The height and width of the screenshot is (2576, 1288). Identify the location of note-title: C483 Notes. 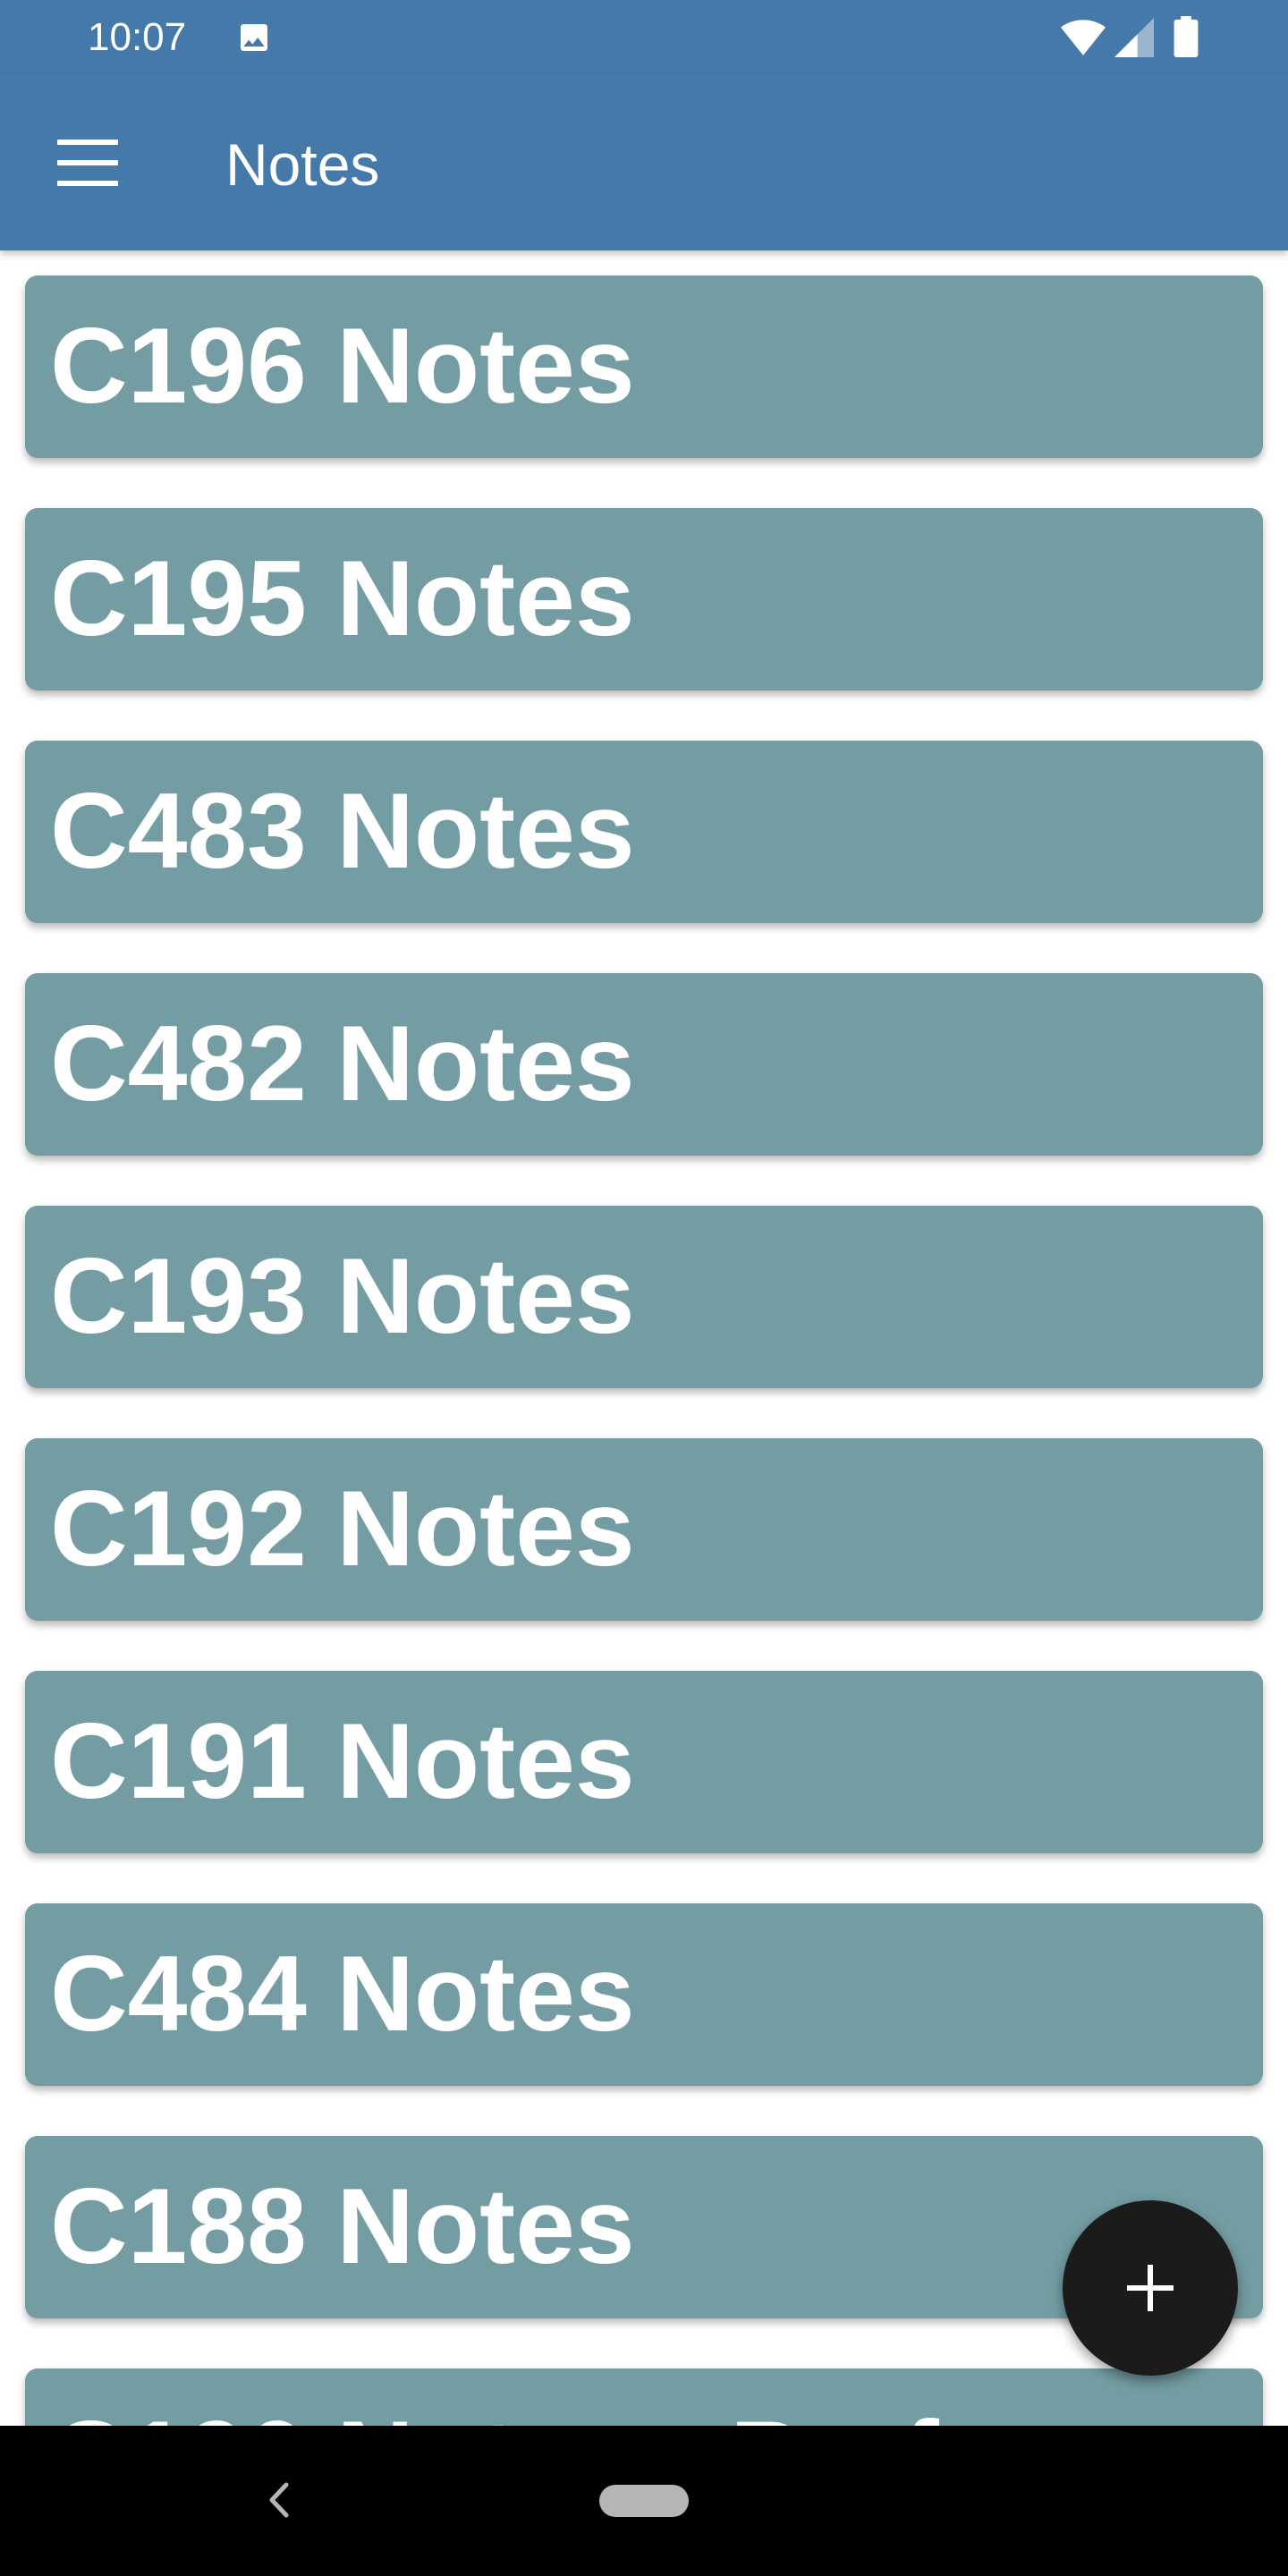
(342, 831).